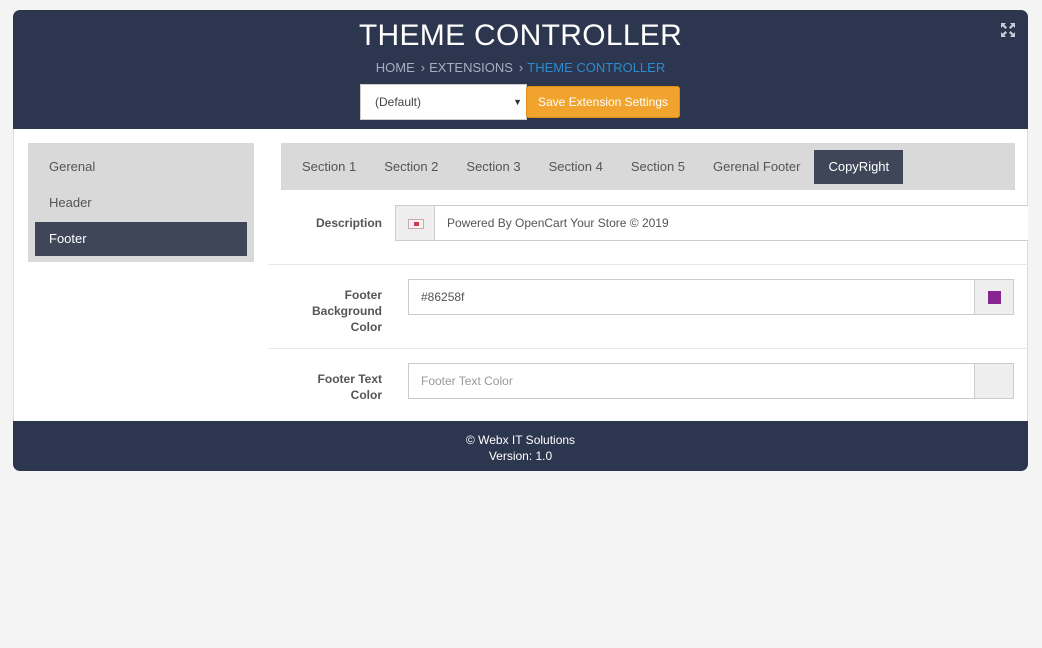  What do you see at coordinates (603, 102) in the screenshot?
I see `save-extension-settings-button: Save Extension Settings` at bounding box center [603, 102].